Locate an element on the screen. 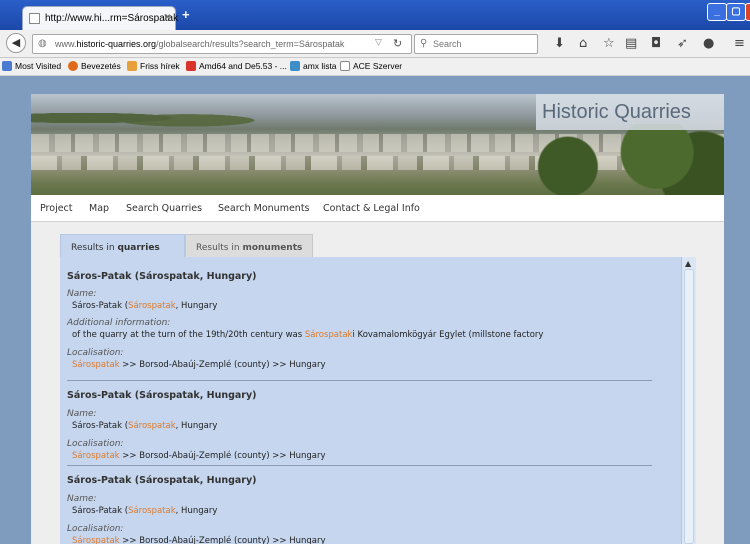  bookmark-star-icon: ☆ is located at coordinates (609, 43).